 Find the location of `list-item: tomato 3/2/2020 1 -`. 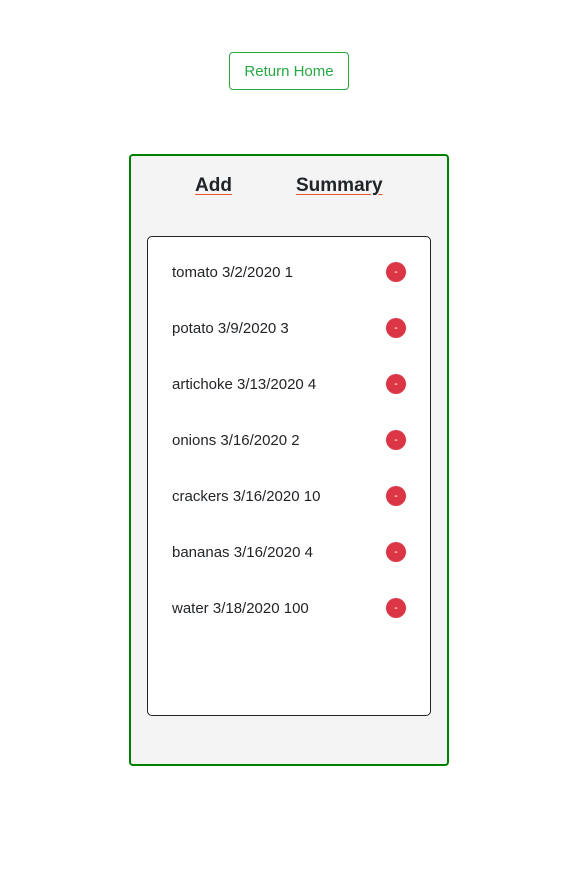

list-item: tomato 3/2/2020 1 - is located at coordinates (290, 274).